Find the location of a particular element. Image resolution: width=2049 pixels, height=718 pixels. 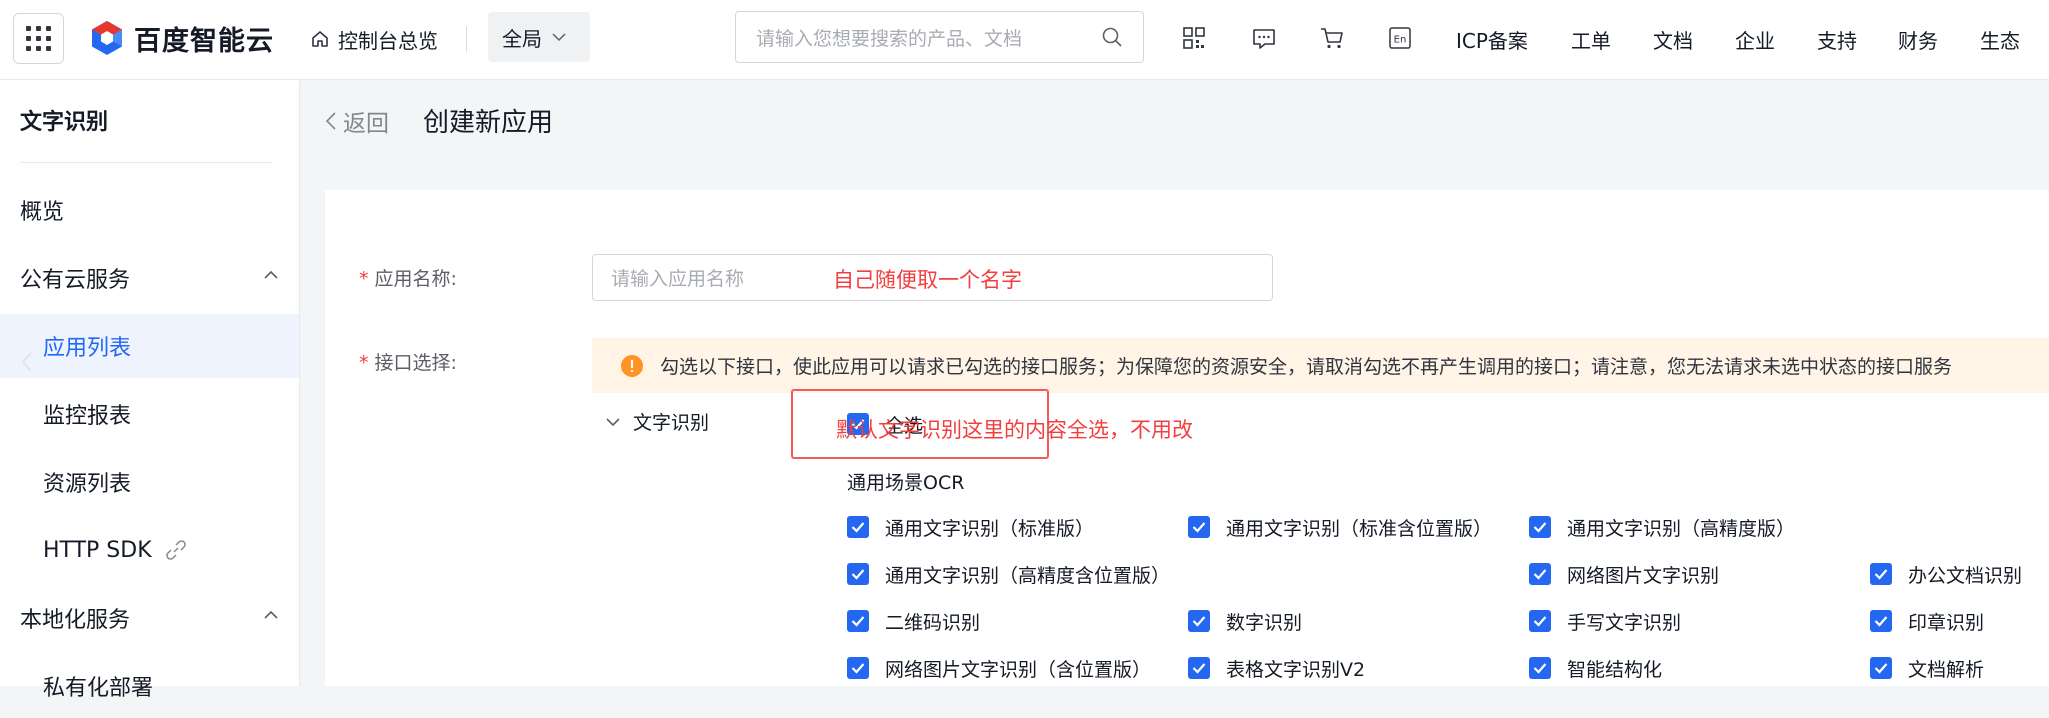

sidebar-item-app-list: 应用列表 is located at coordinates (149, 346).